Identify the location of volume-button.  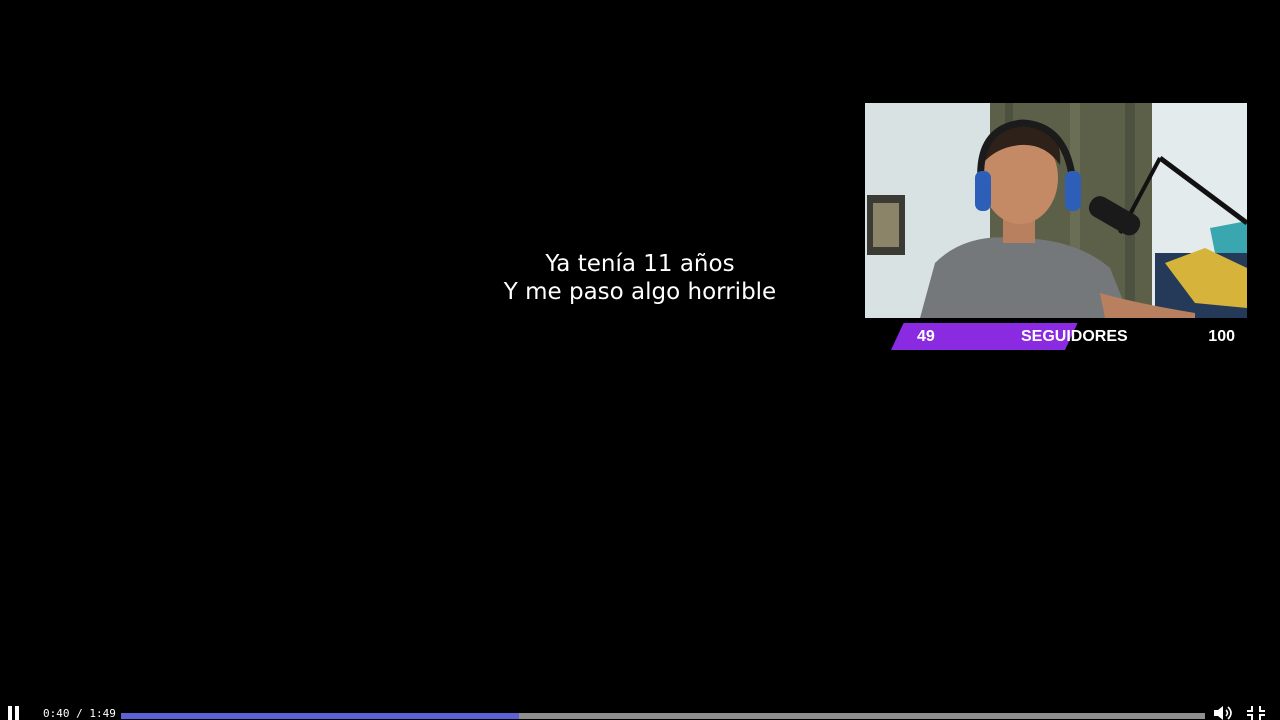
(1224, 712).